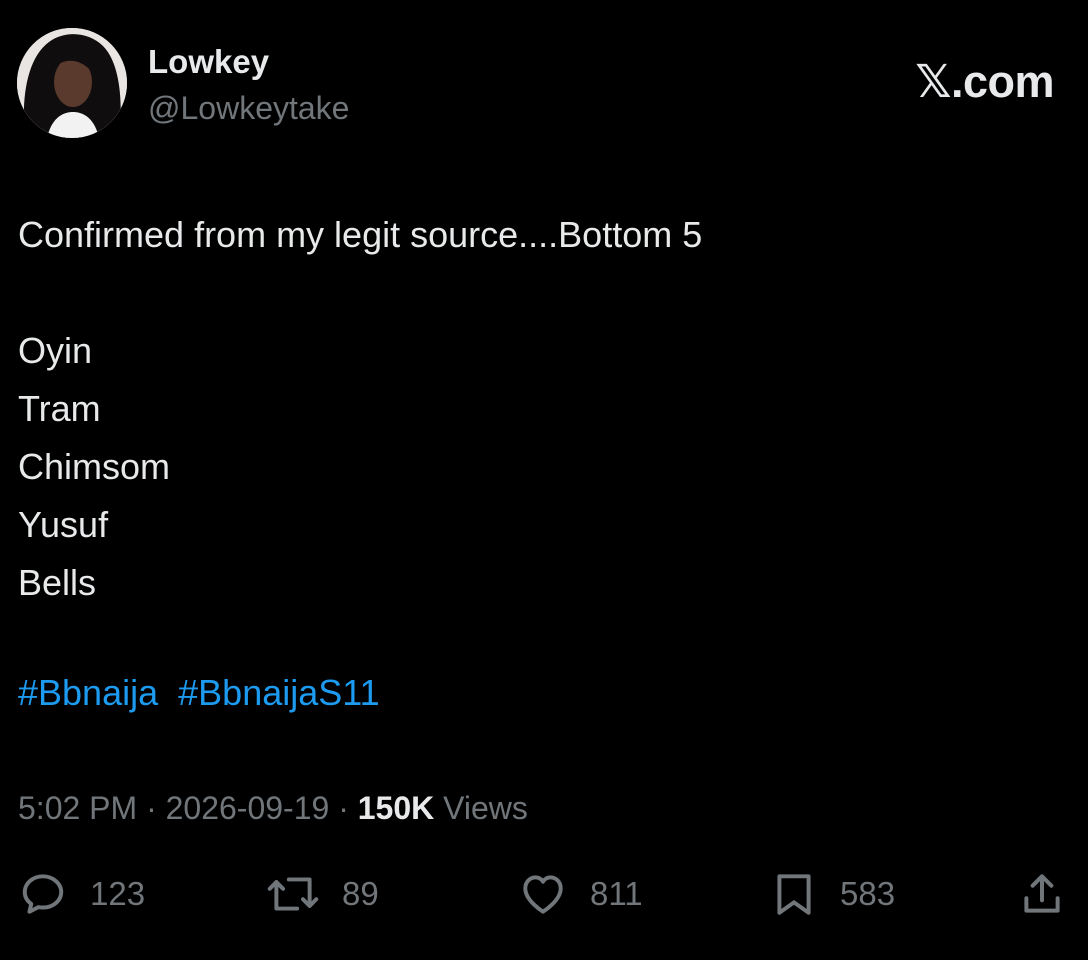 The height and width of the screenshot is (960, 1088). I want to click on action-bar: 123 89 811 583, so click(544, 894).